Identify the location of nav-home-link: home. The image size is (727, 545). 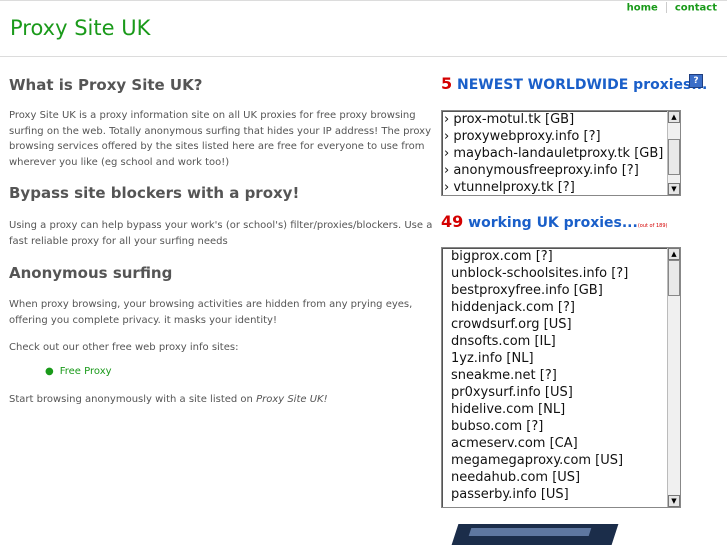
(642, 8).